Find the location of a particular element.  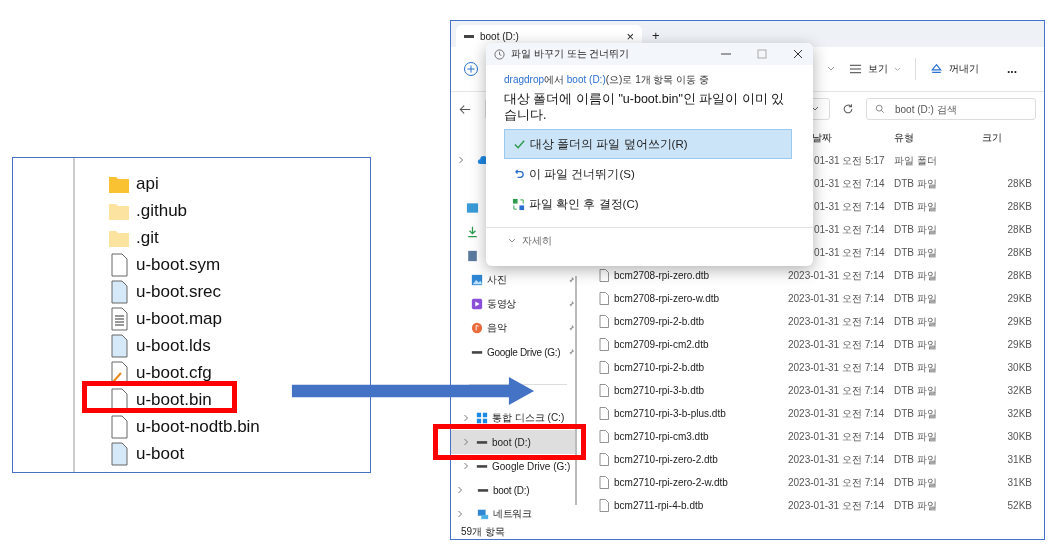

caret-icon is located at coordinates (831, 69).